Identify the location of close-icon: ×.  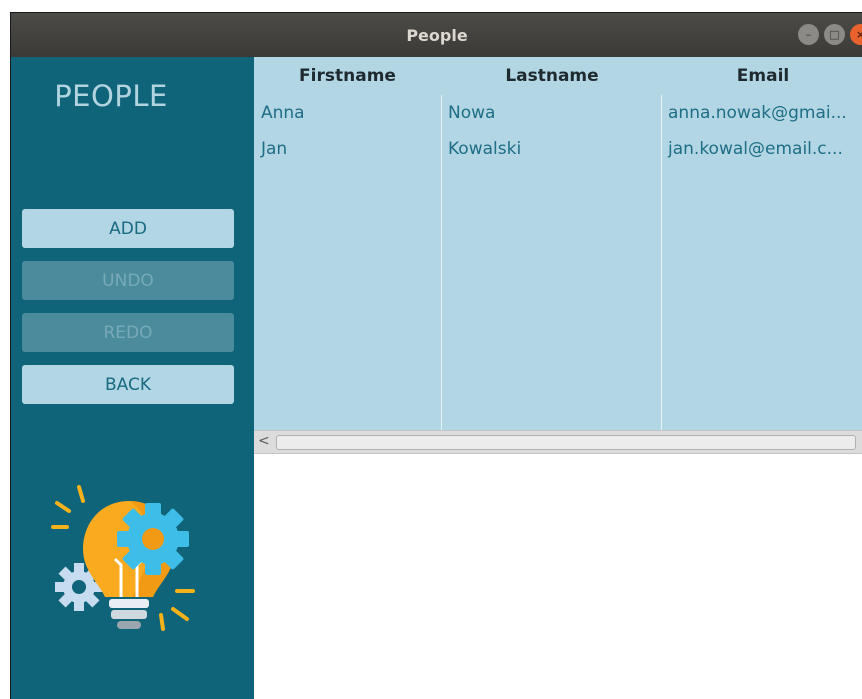
(856, 34).